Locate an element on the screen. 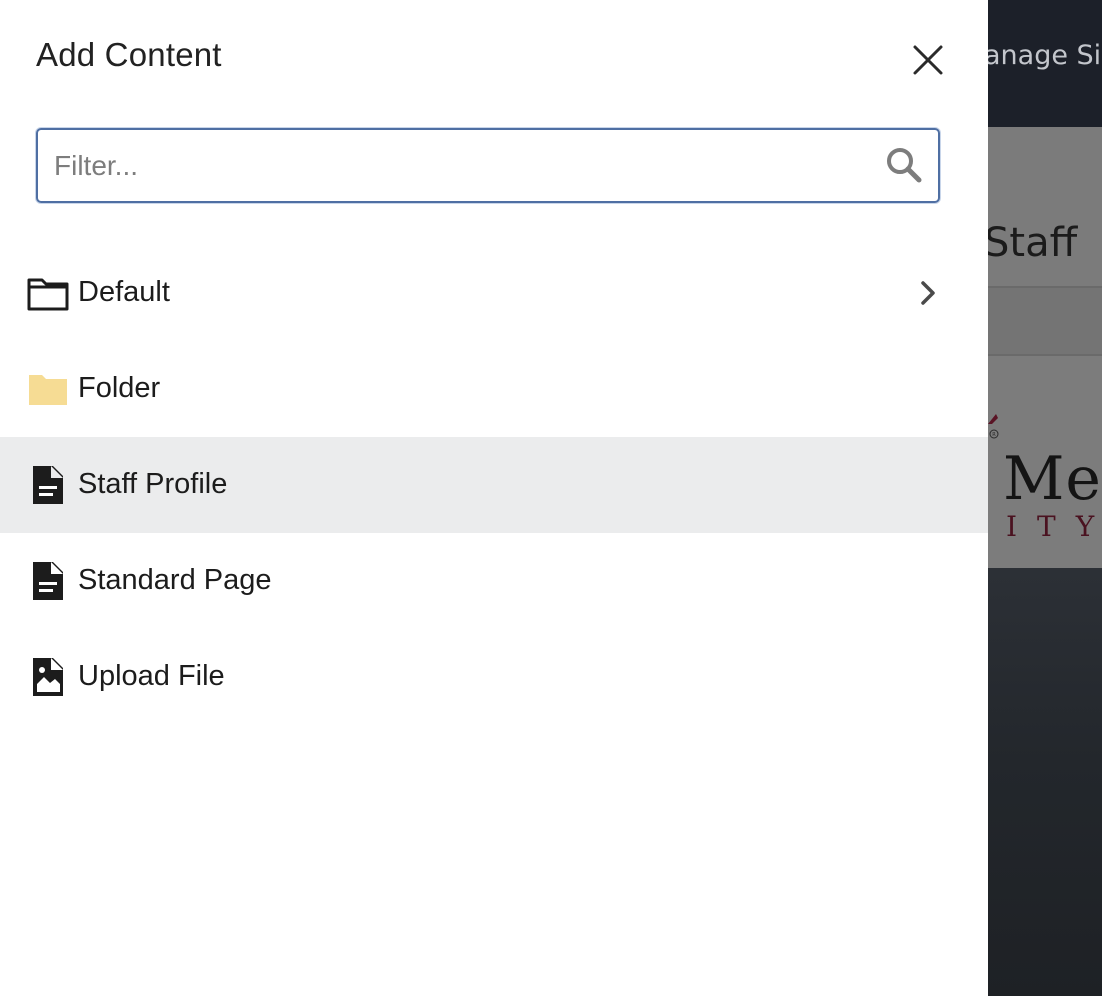 This screenshot has height=996, width=1102. list-item-label: Default is located at coordinates (124, 291).